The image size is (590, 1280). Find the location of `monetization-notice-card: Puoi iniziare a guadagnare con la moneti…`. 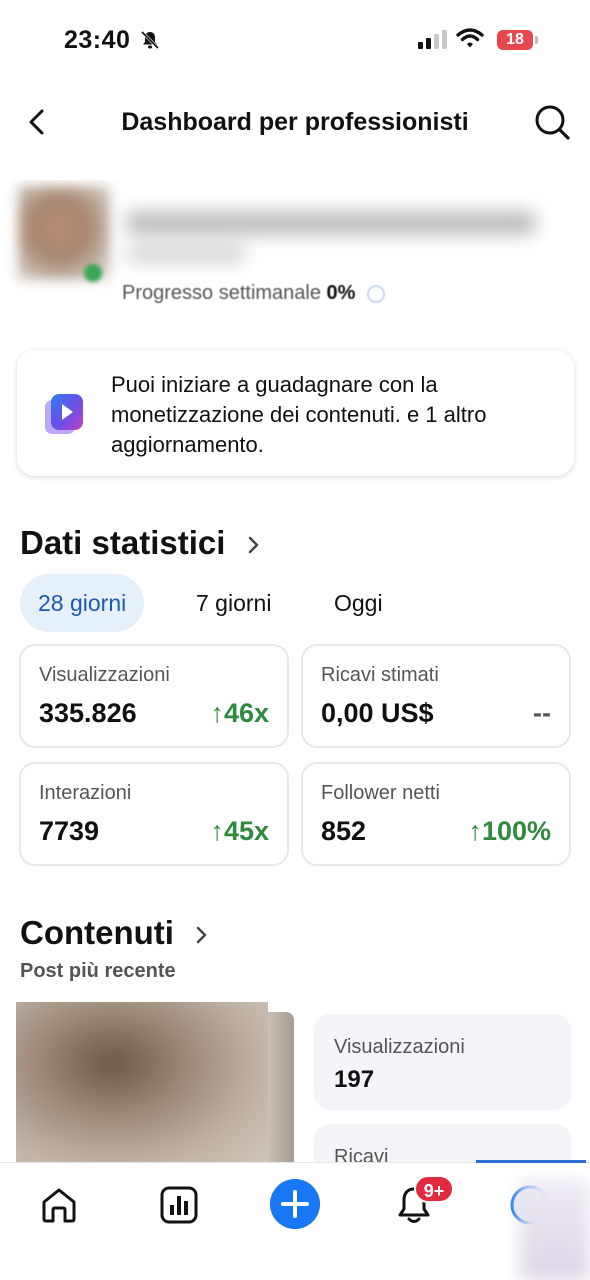

monetization-notice-card: Puoi iniziare a guadagnare con la moneti… is located at coordinates (295, 413).